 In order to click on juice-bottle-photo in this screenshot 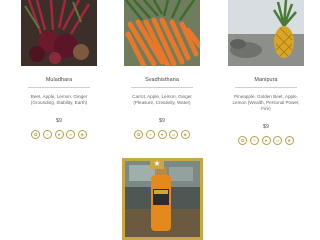, I will do `click(162, 199)`.